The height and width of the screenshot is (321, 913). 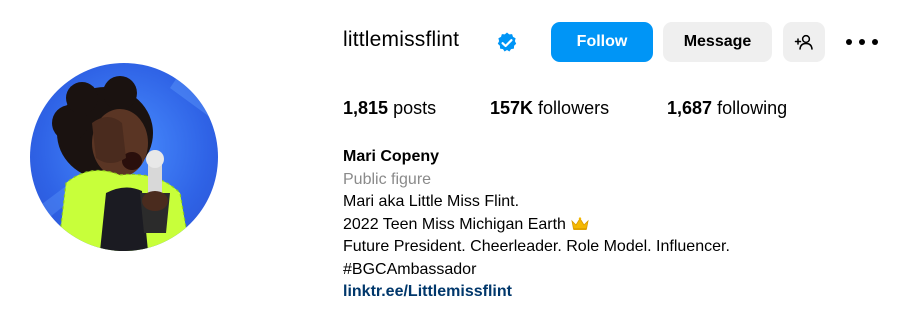 What do you see at coordinates (454, 224) in the screenshot?
I see `bio-line: 2022 Teen Miss Michigan Earth` at bounding box center [454, 224].